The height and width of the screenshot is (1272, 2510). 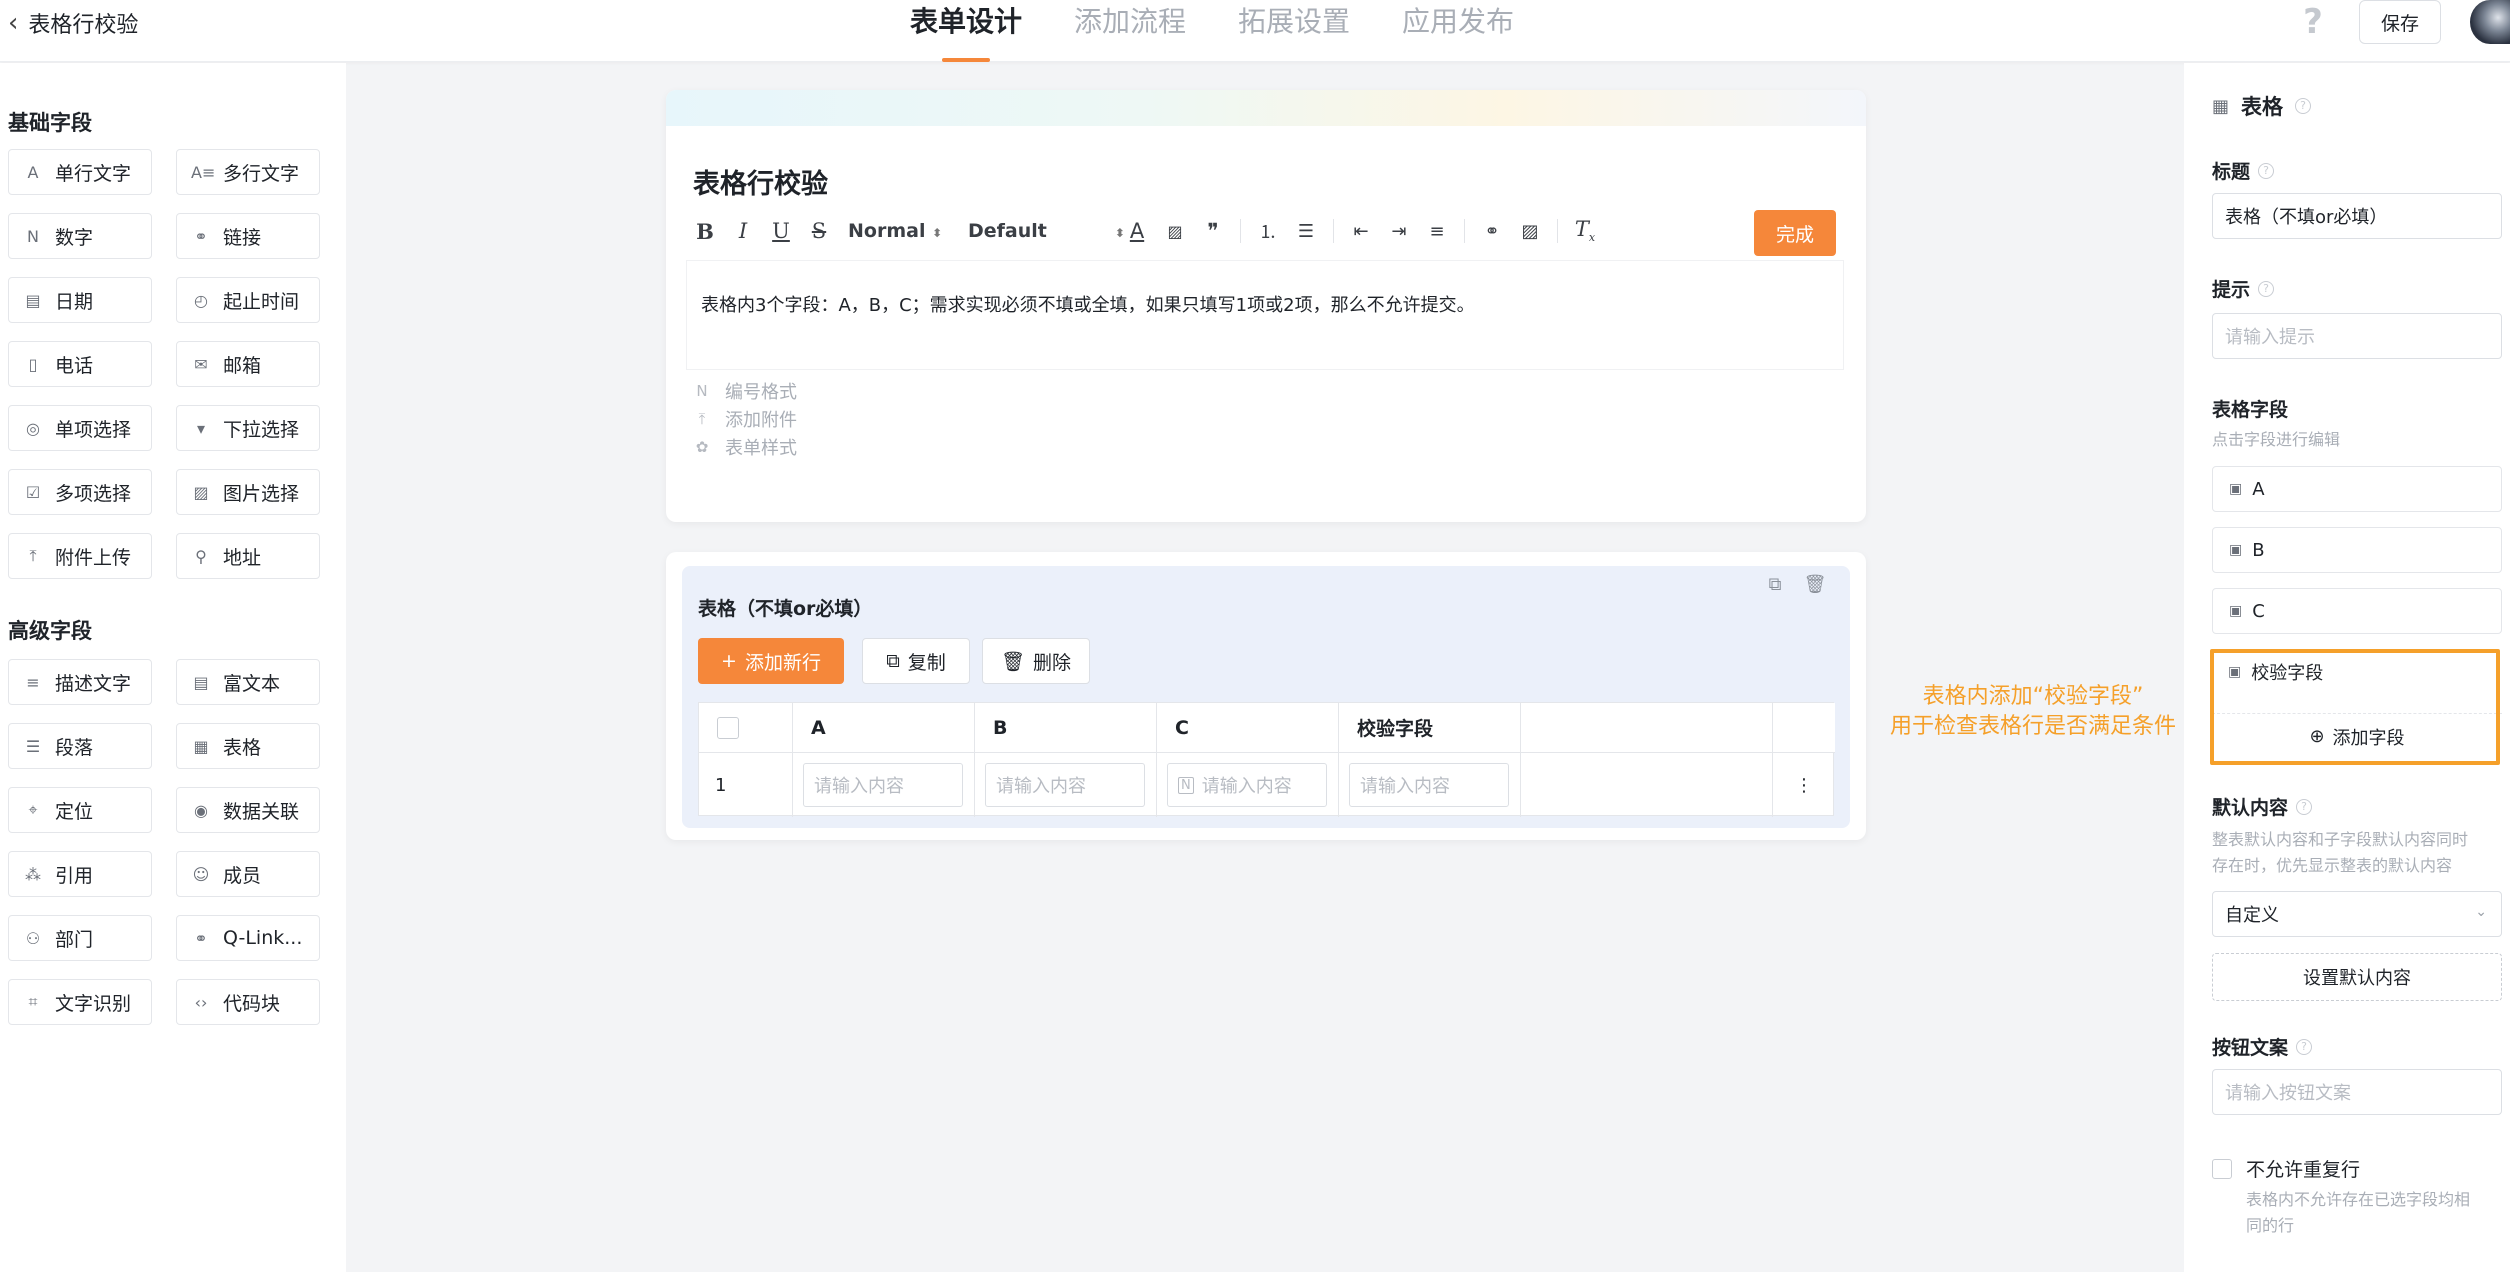 I want to click on cell-input-b: 请输入内容, so click(x=1065, y=785).